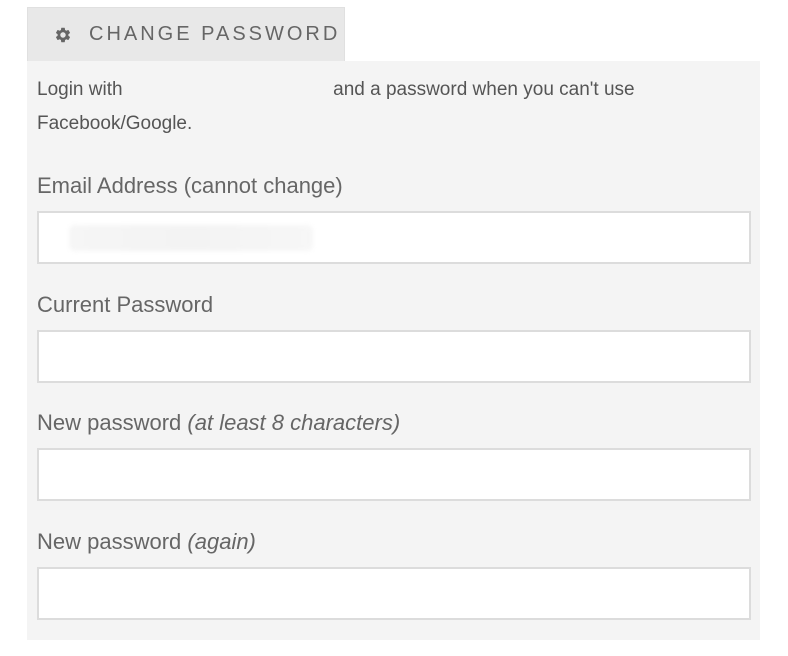 This screenshot has width=788, height=656. I want to click on redacted-email-value, so click(191, 238).